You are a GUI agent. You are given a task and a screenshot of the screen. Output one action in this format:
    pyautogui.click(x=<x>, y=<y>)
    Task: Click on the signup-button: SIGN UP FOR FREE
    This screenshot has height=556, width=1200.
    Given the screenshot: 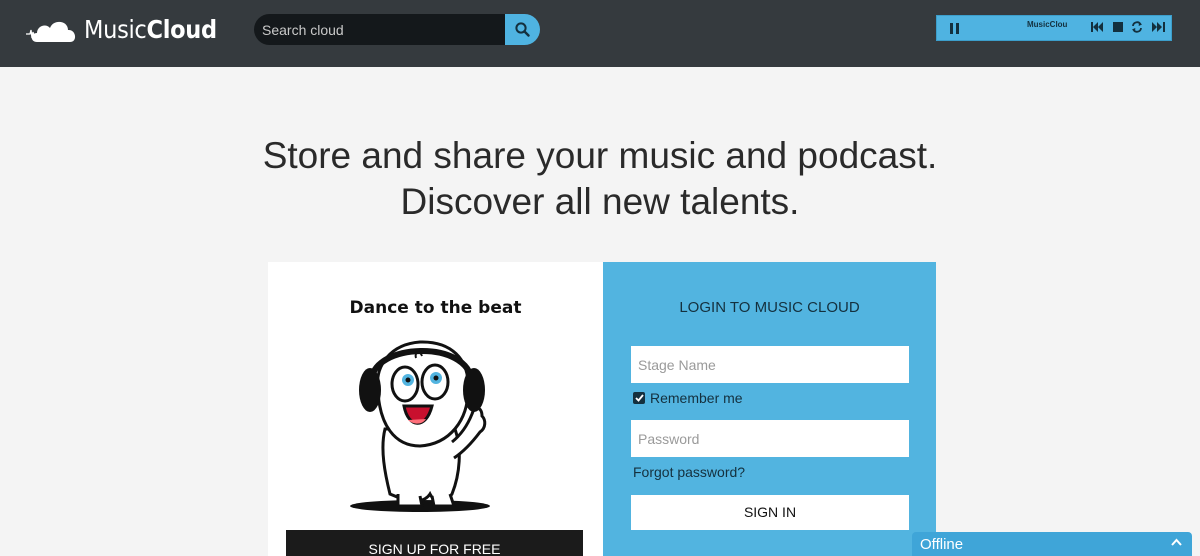 What is the action you would take?
    pyautogui.click(x=434, y=543)
    